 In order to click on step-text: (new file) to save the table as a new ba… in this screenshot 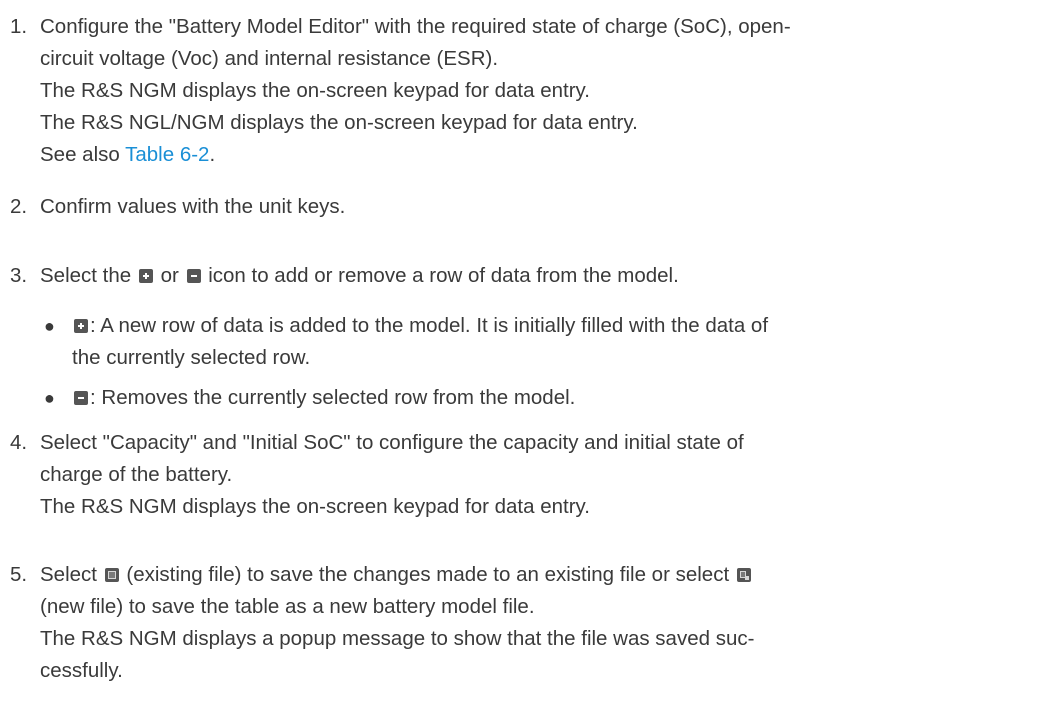, I will do `click(287, 606)`.